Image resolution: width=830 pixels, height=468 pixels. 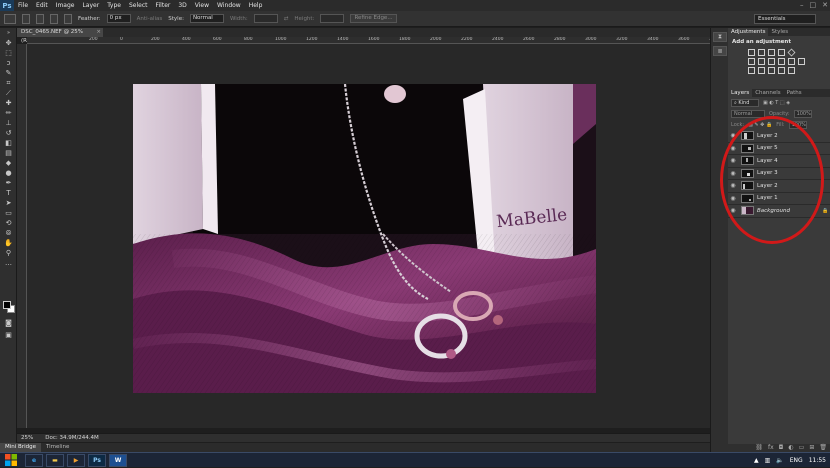 I want to click on menu-window: Window, so click(x=229, y=5).